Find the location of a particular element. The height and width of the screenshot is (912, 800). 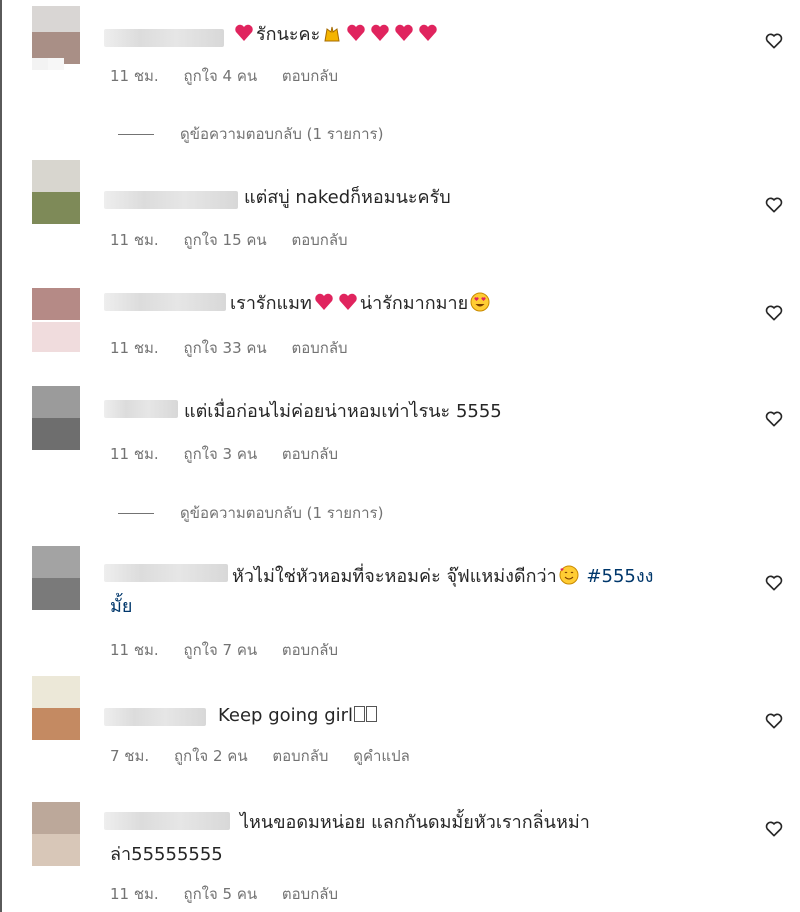

comment-text-part: ล่า55555555 is located at coordinates (166, 854).